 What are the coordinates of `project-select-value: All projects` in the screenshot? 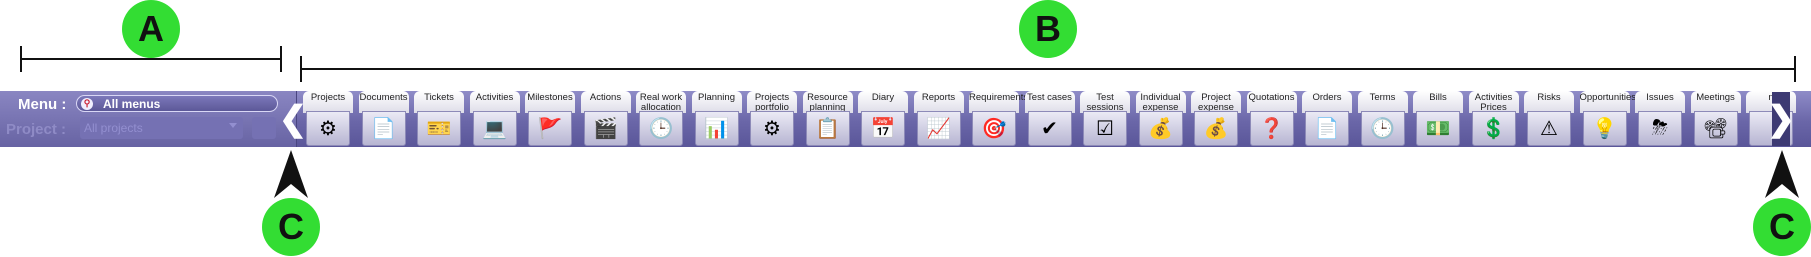 It's located at (113, 128).